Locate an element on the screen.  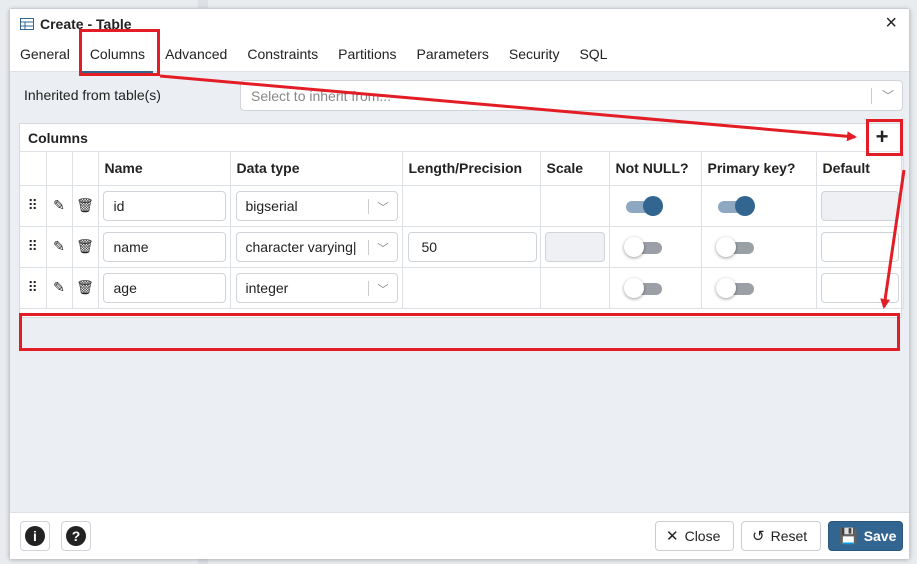
arrow-to-add-button is located at coordinates (508, 108).